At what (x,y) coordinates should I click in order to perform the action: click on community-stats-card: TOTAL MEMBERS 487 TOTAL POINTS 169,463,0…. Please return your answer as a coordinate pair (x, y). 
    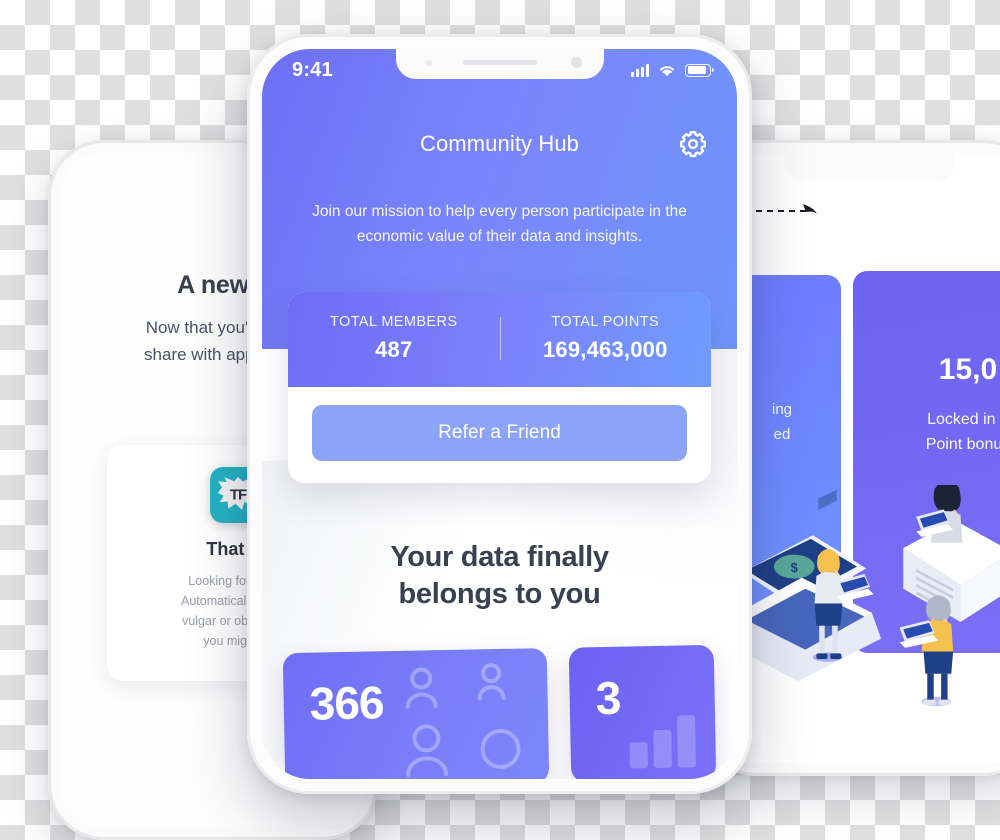
    Looking at the image, I should click on (499, 387).